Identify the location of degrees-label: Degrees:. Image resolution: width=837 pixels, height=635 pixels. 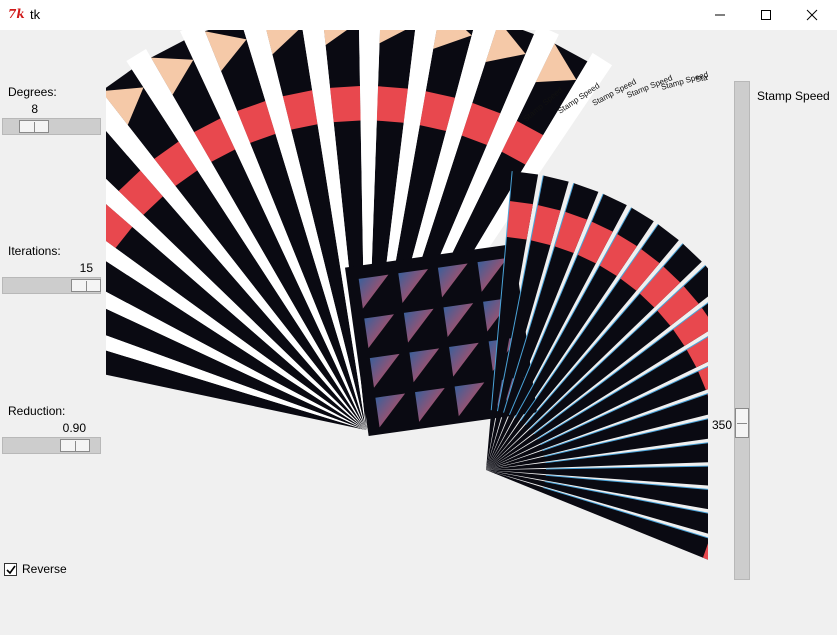
(32, 92).